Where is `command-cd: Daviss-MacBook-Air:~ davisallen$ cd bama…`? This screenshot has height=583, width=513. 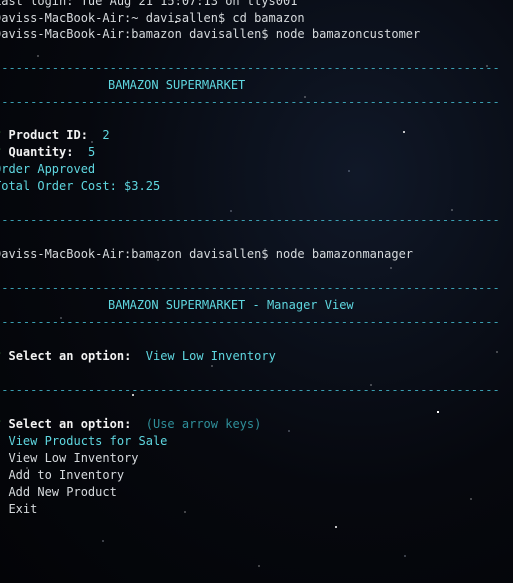 command-cd: Daviss-MacBook-Air:~ davisallen$ cd bama… is located at coordinates (152, 18).